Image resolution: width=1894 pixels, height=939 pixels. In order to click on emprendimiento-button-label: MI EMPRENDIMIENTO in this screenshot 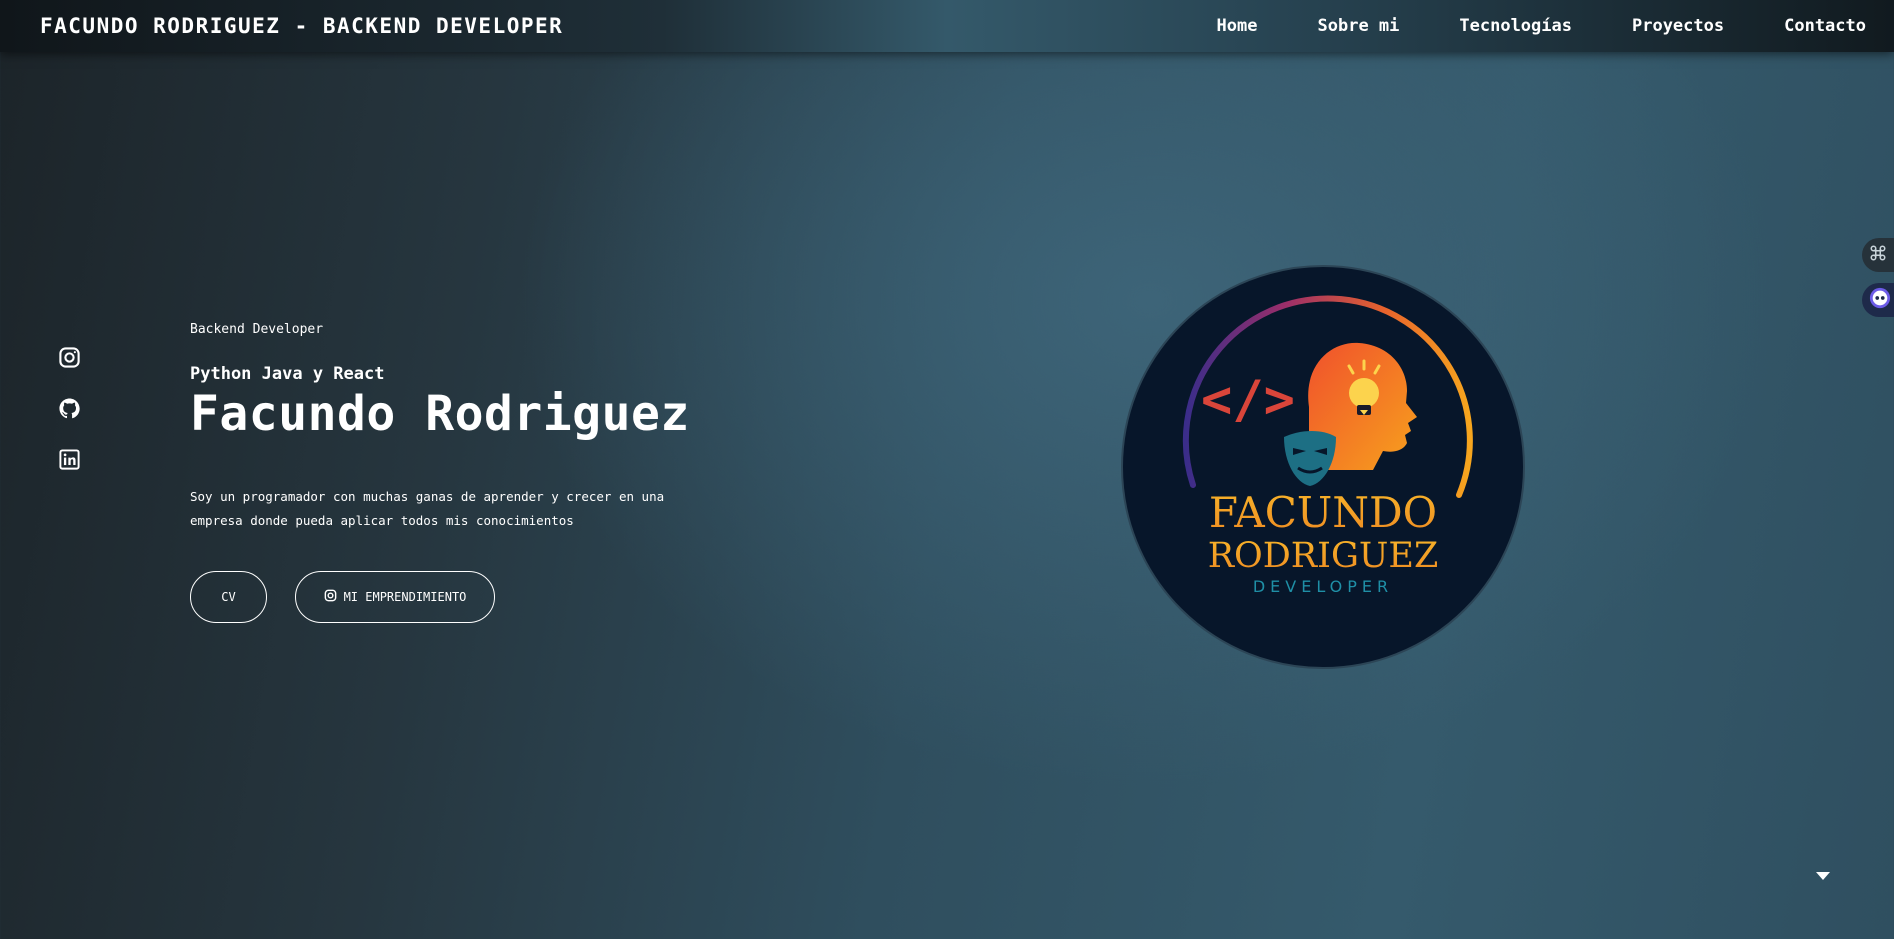, I will do `click(405, 596)`.